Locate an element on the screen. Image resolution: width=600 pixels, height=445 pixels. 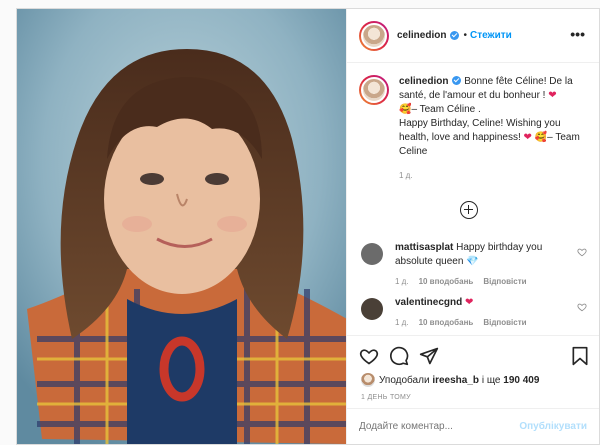
posted-ago: 1 ДЕНЬ ТОМУ is located at coordinates (386, 397).